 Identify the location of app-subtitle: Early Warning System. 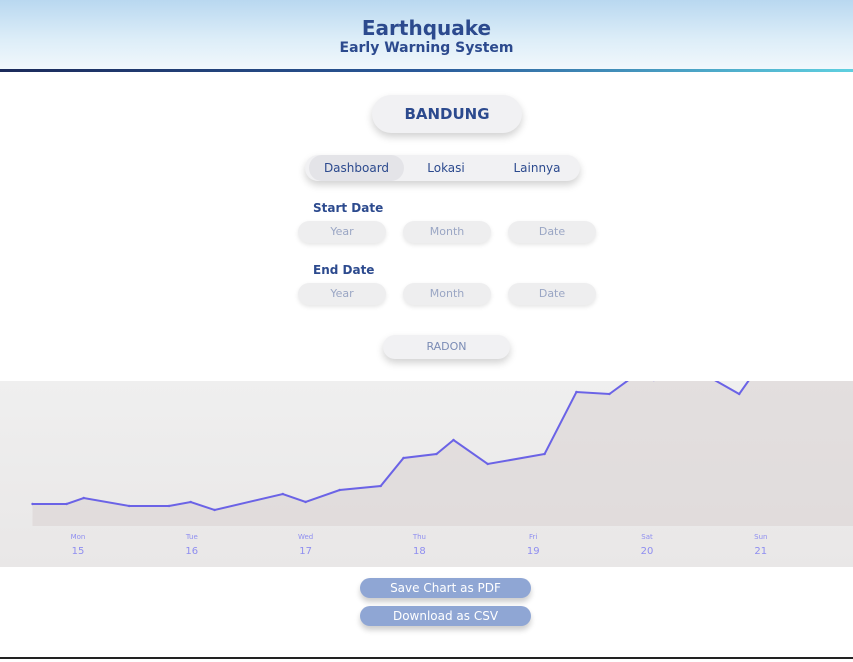
(426, 48).